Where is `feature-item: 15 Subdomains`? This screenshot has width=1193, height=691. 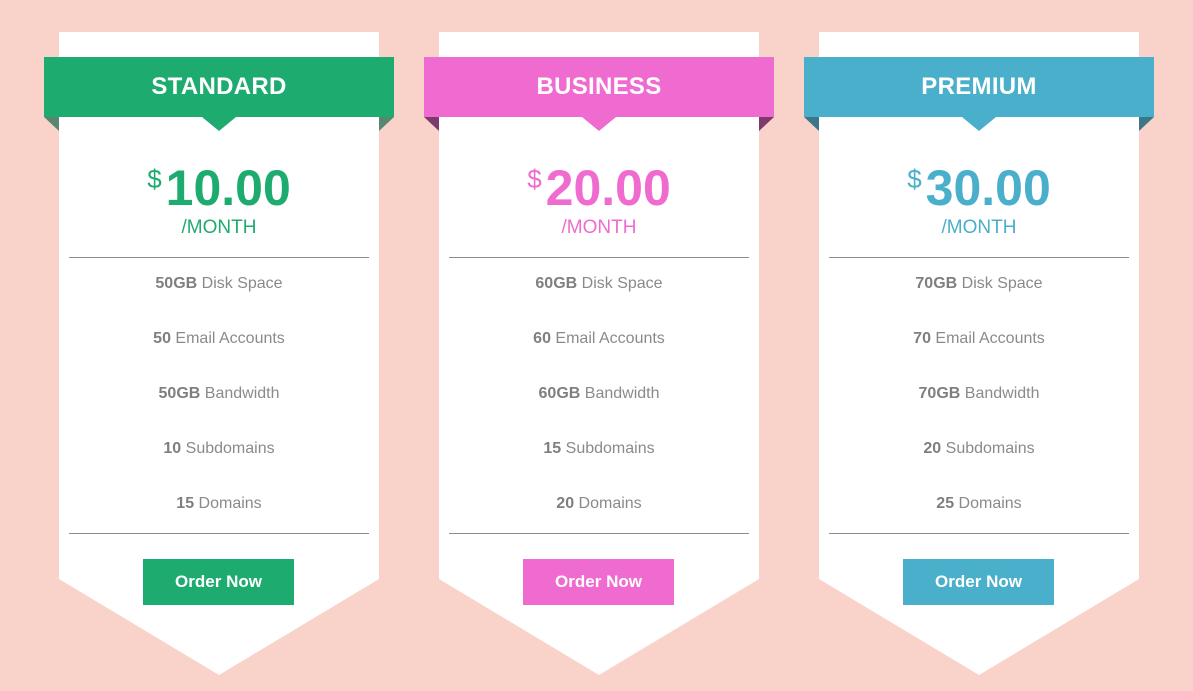 feature-item: 15 Subdomains is located at coordinates (599, 449).